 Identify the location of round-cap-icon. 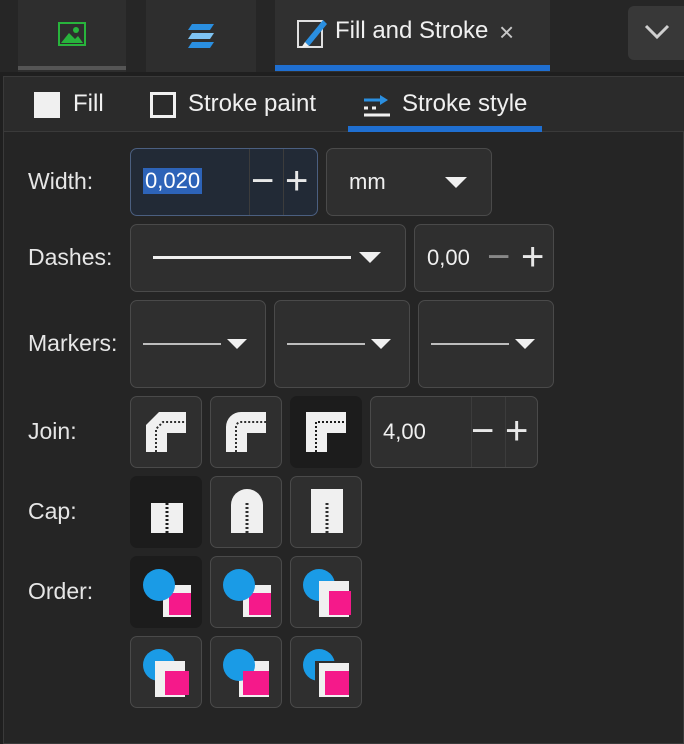
(247, 511).